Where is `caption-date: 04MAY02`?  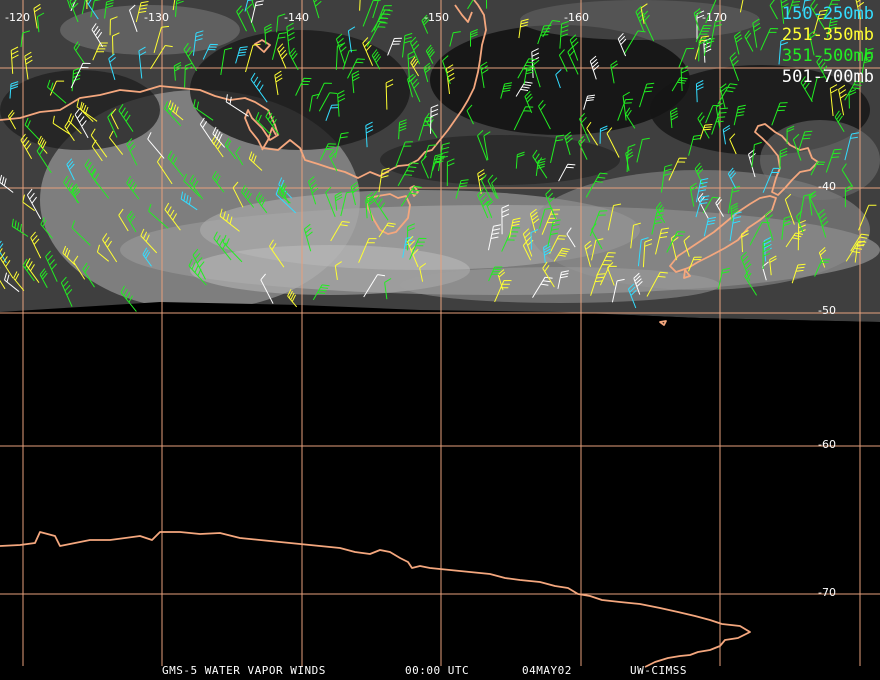 caption-date: 04MAY02 is located at coordinates (547, 670).